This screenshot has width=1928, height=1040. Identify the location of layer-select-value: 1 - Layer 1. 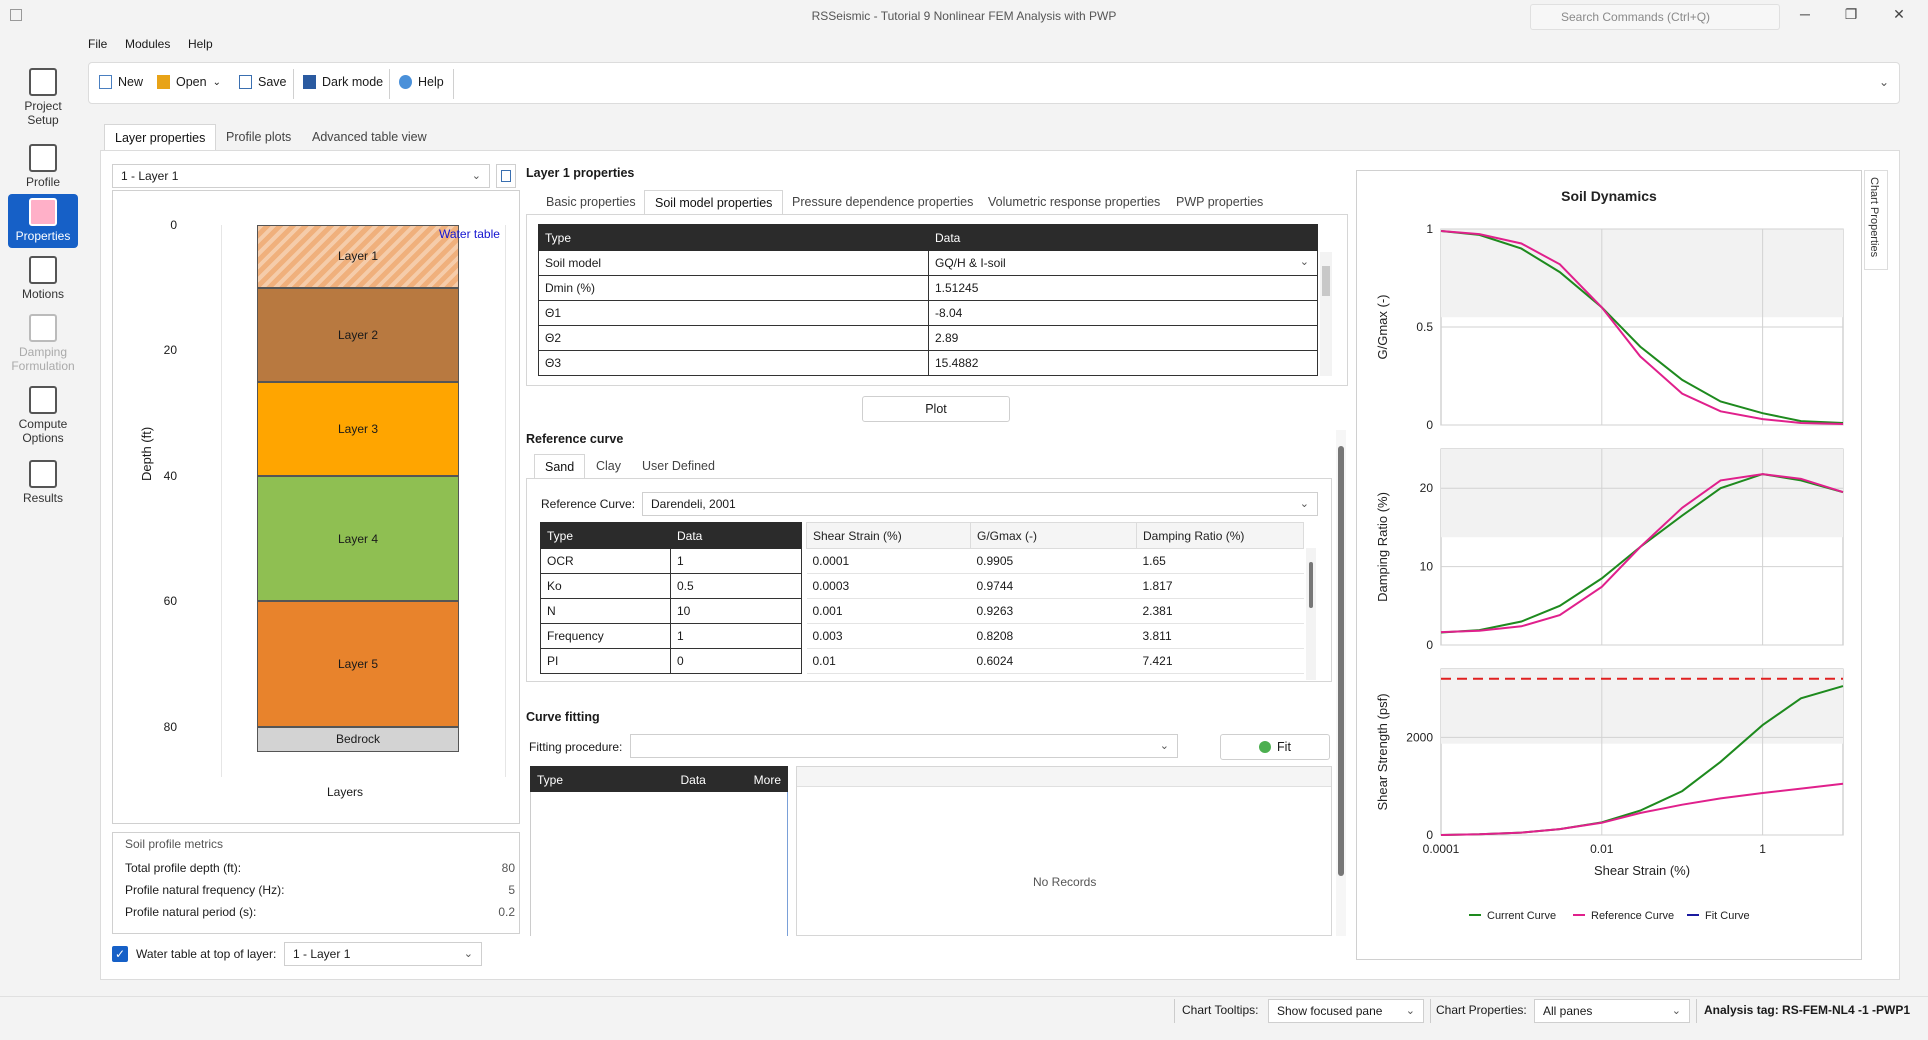
(150, 176).